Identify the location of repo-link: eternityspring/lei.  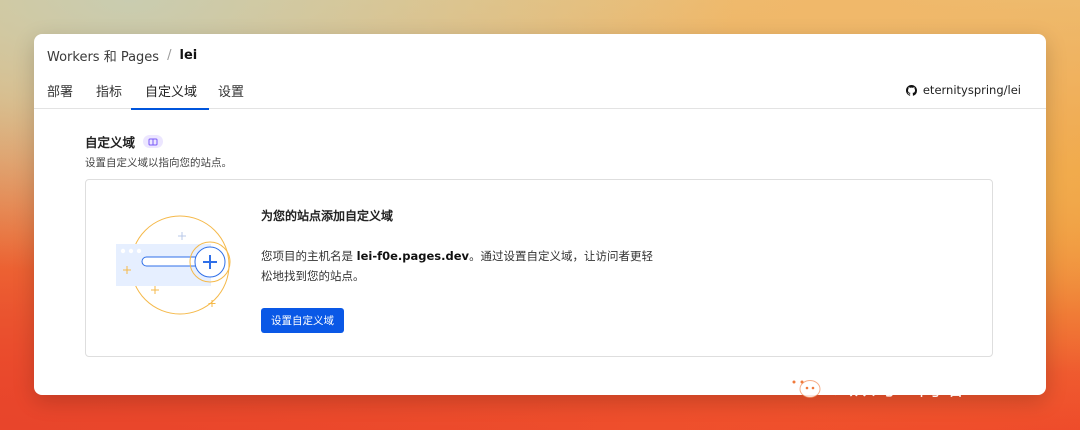
(963, 90).